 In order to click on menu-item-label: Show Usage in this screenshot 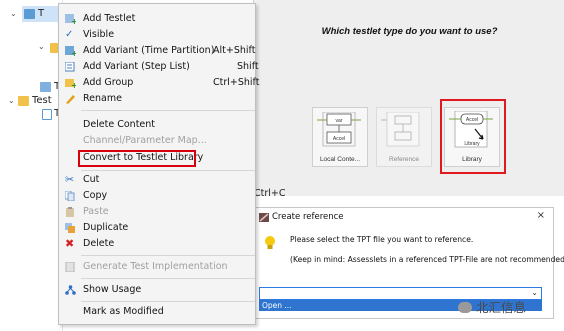, I will do `click(112, 289)`.